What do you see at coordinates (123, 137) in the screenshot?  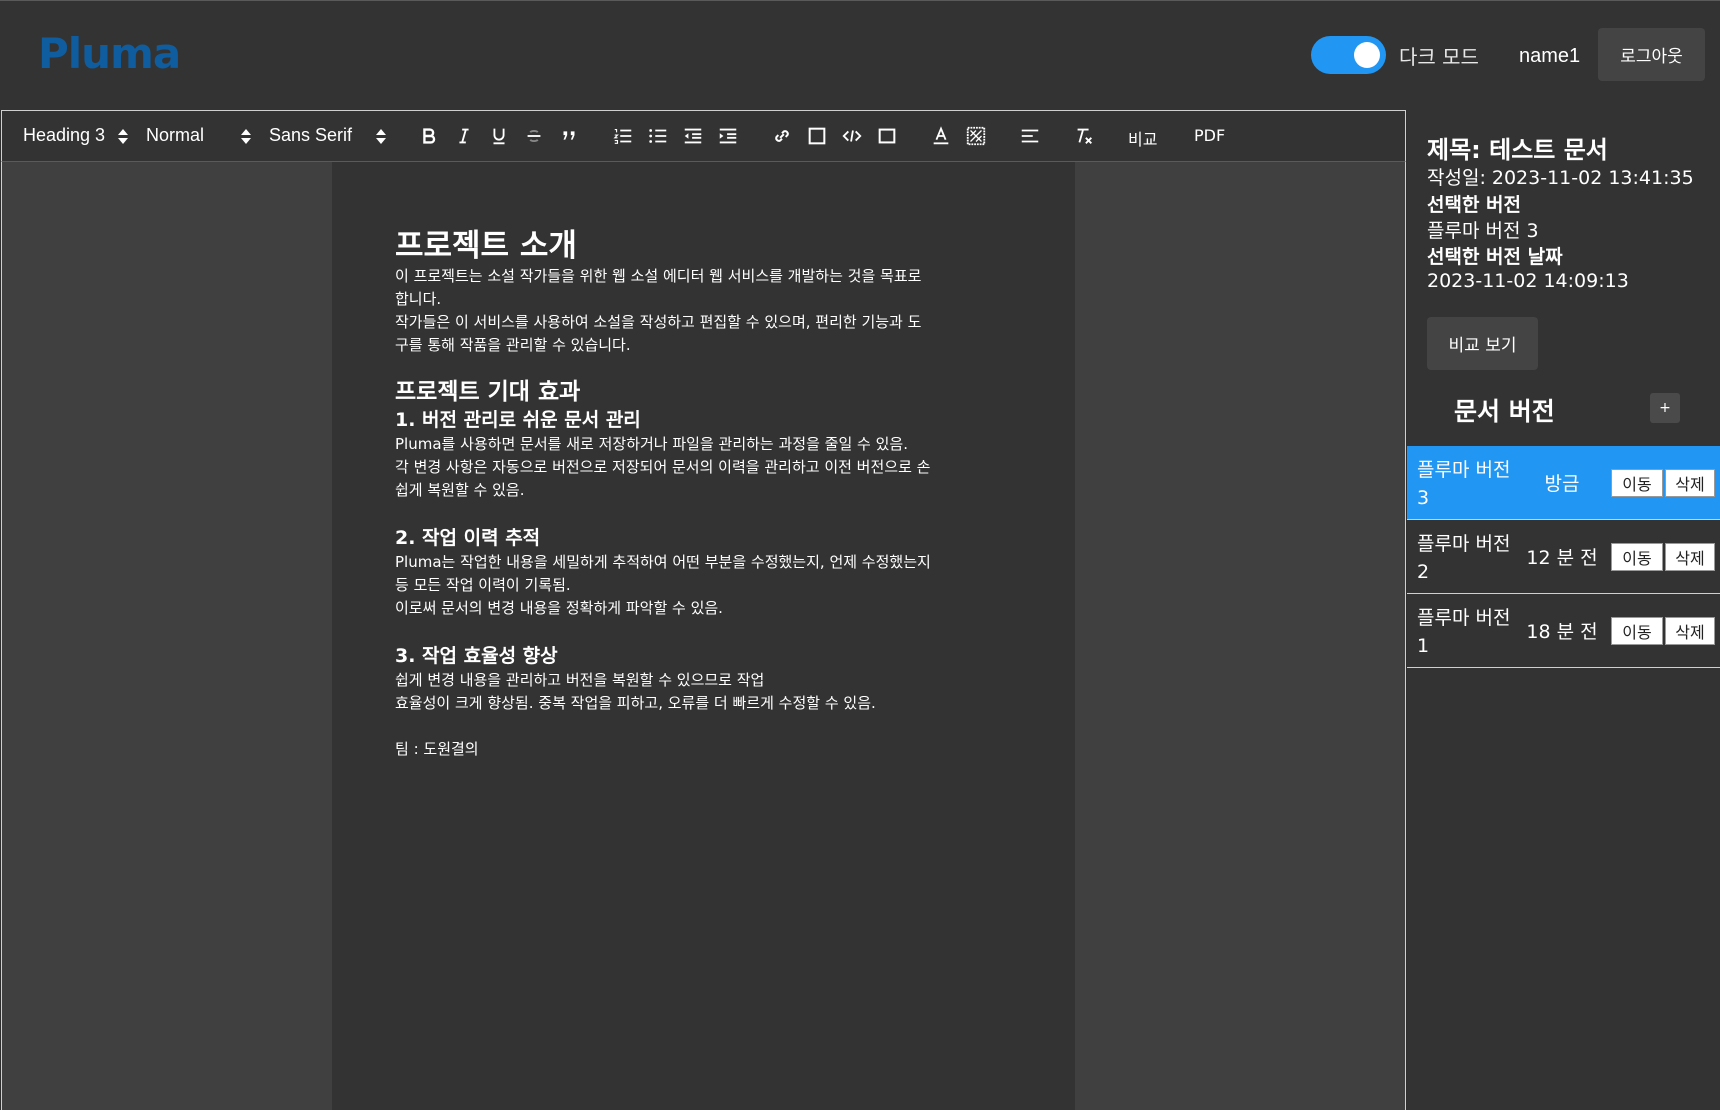 I see `heading-select-arrow-icon` at bounding box center [123, 137].